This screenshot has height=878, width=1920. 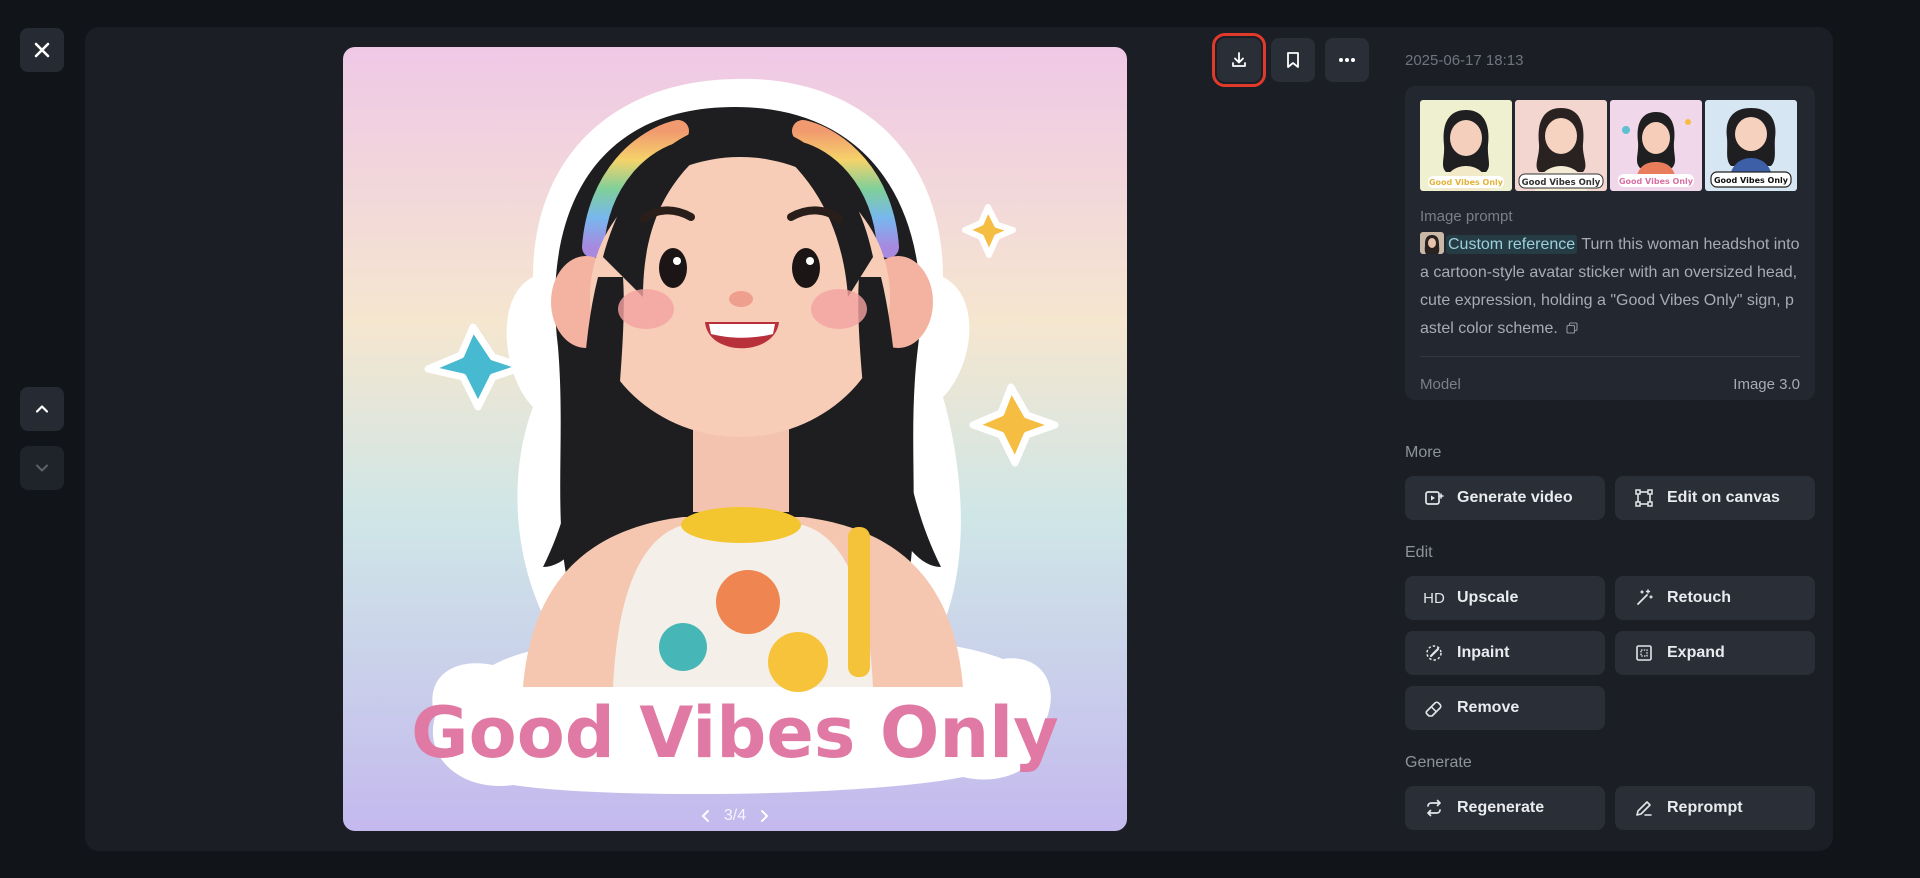 I want to click on bookmark-button, so click(x=1293, y=60).